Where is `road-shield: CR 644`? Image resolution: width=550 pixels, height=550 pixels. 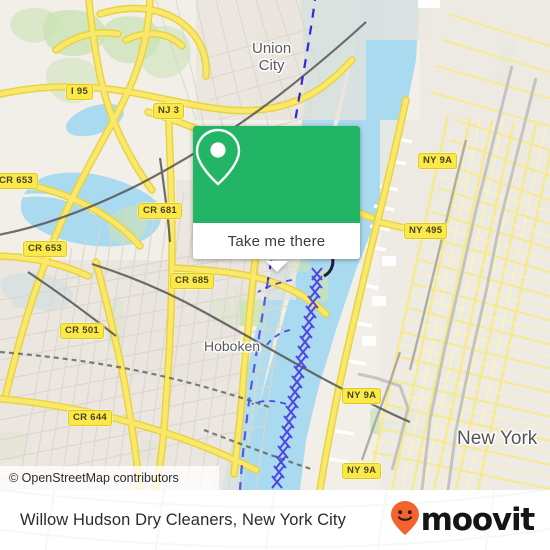
road-shield: CR 644 is located at coordinates (90, 418).